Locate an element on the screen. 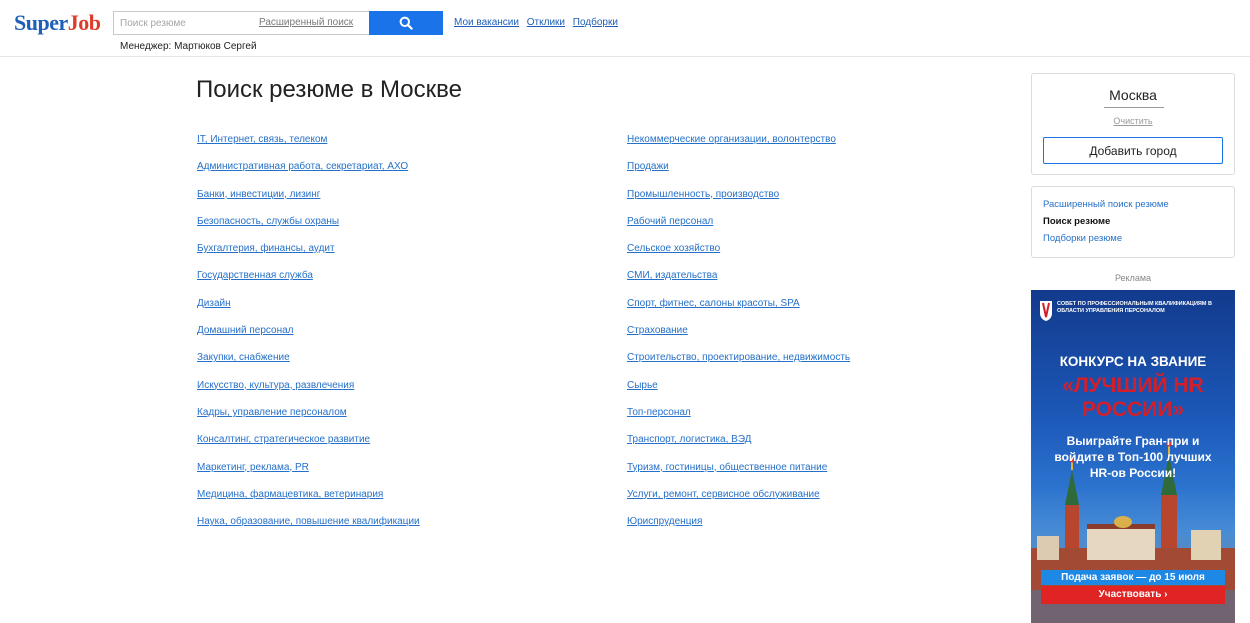 The image size is (1250, 623). category-link: Закупки, снабжение is located at coordinates (243, 357).